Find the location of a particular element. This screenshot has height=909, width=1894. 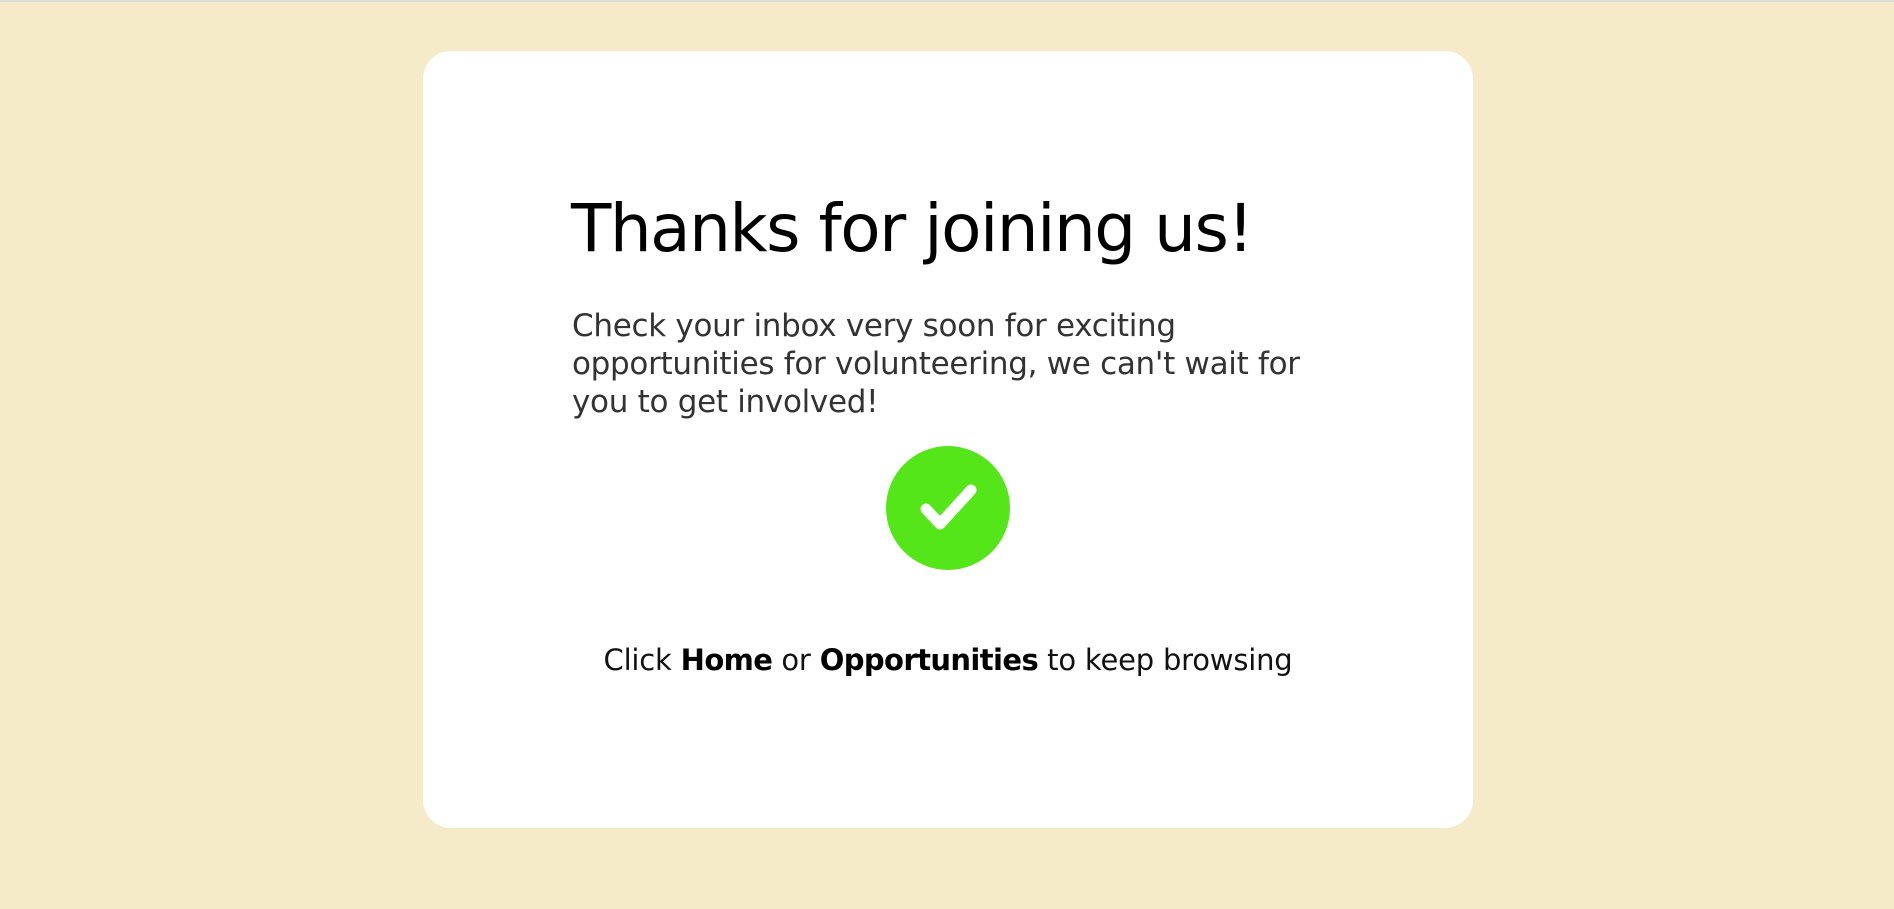

opportunities-link: Opportunities is located at coordinates (929, 660).